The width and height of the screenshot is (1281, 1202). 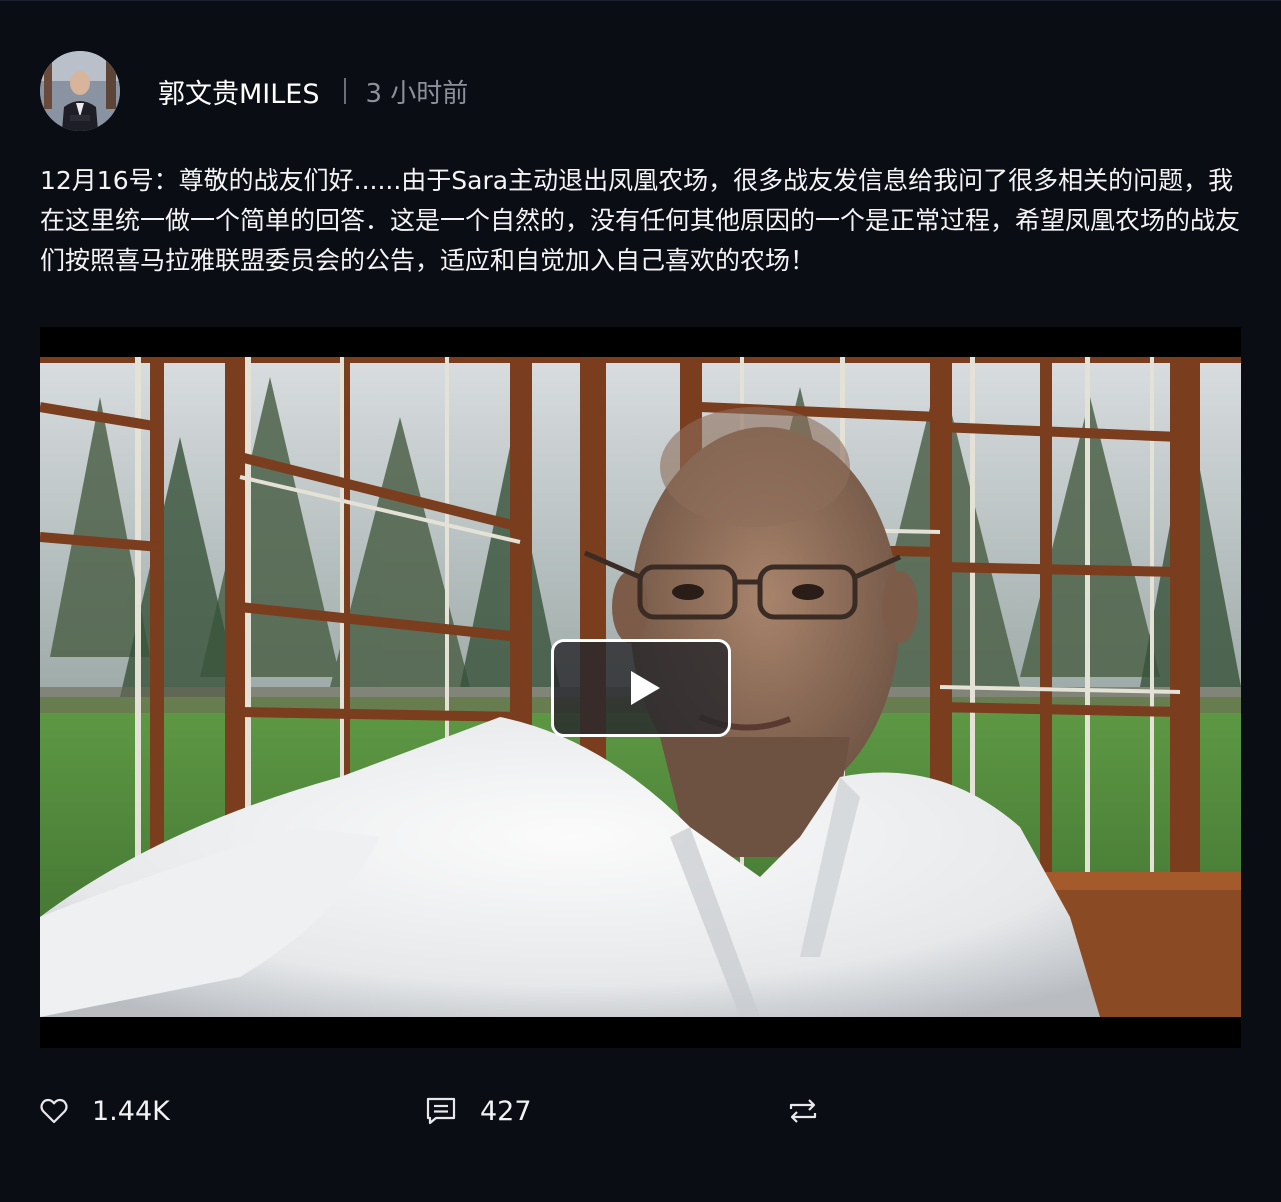 What do you see at coordinates (479, 1111) in the screenshot?
I see `comment-button: 427` at bounding box center [479, 1111].